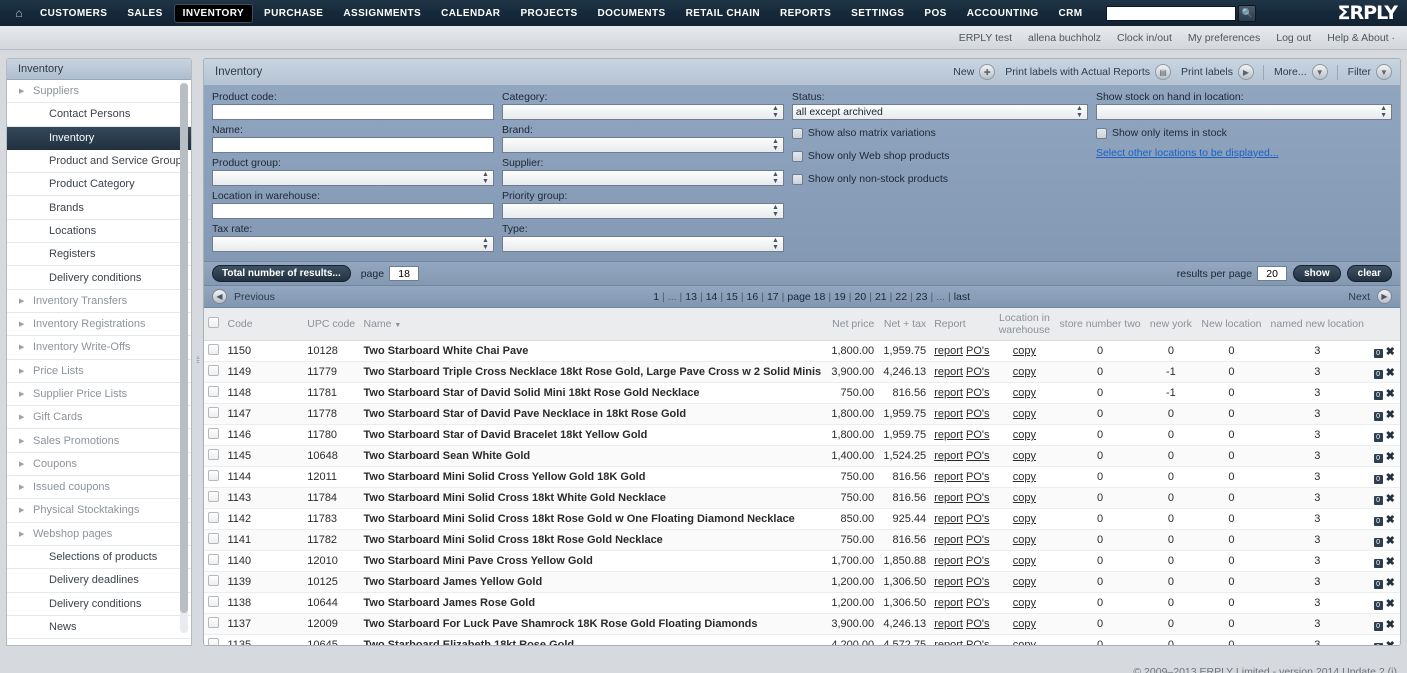  I want to click on toolbar-print-labels-button: Print labels ▶, so click(1217, 72).